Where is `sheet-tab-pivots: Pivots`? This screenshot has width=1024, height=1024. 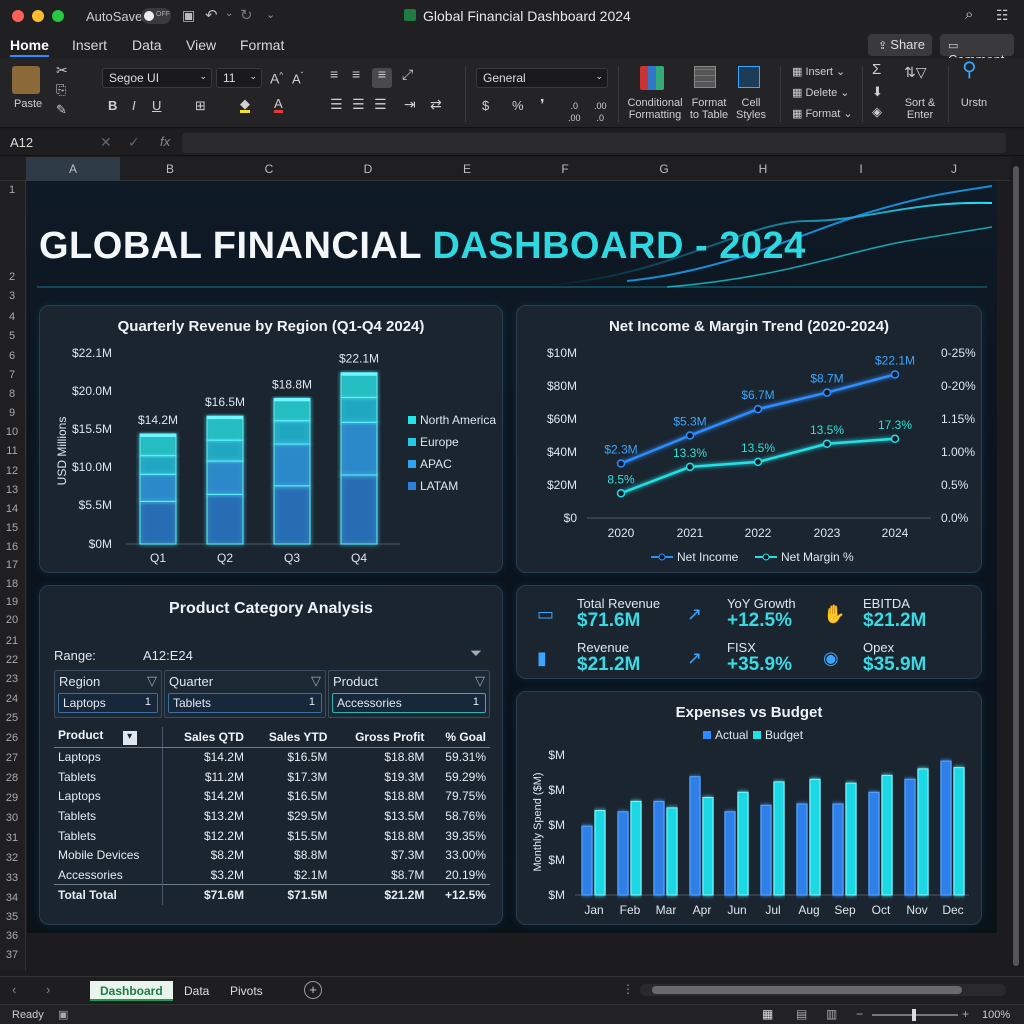 sheet-tab-pivots: Pivots is located at coordinates (246, 991).